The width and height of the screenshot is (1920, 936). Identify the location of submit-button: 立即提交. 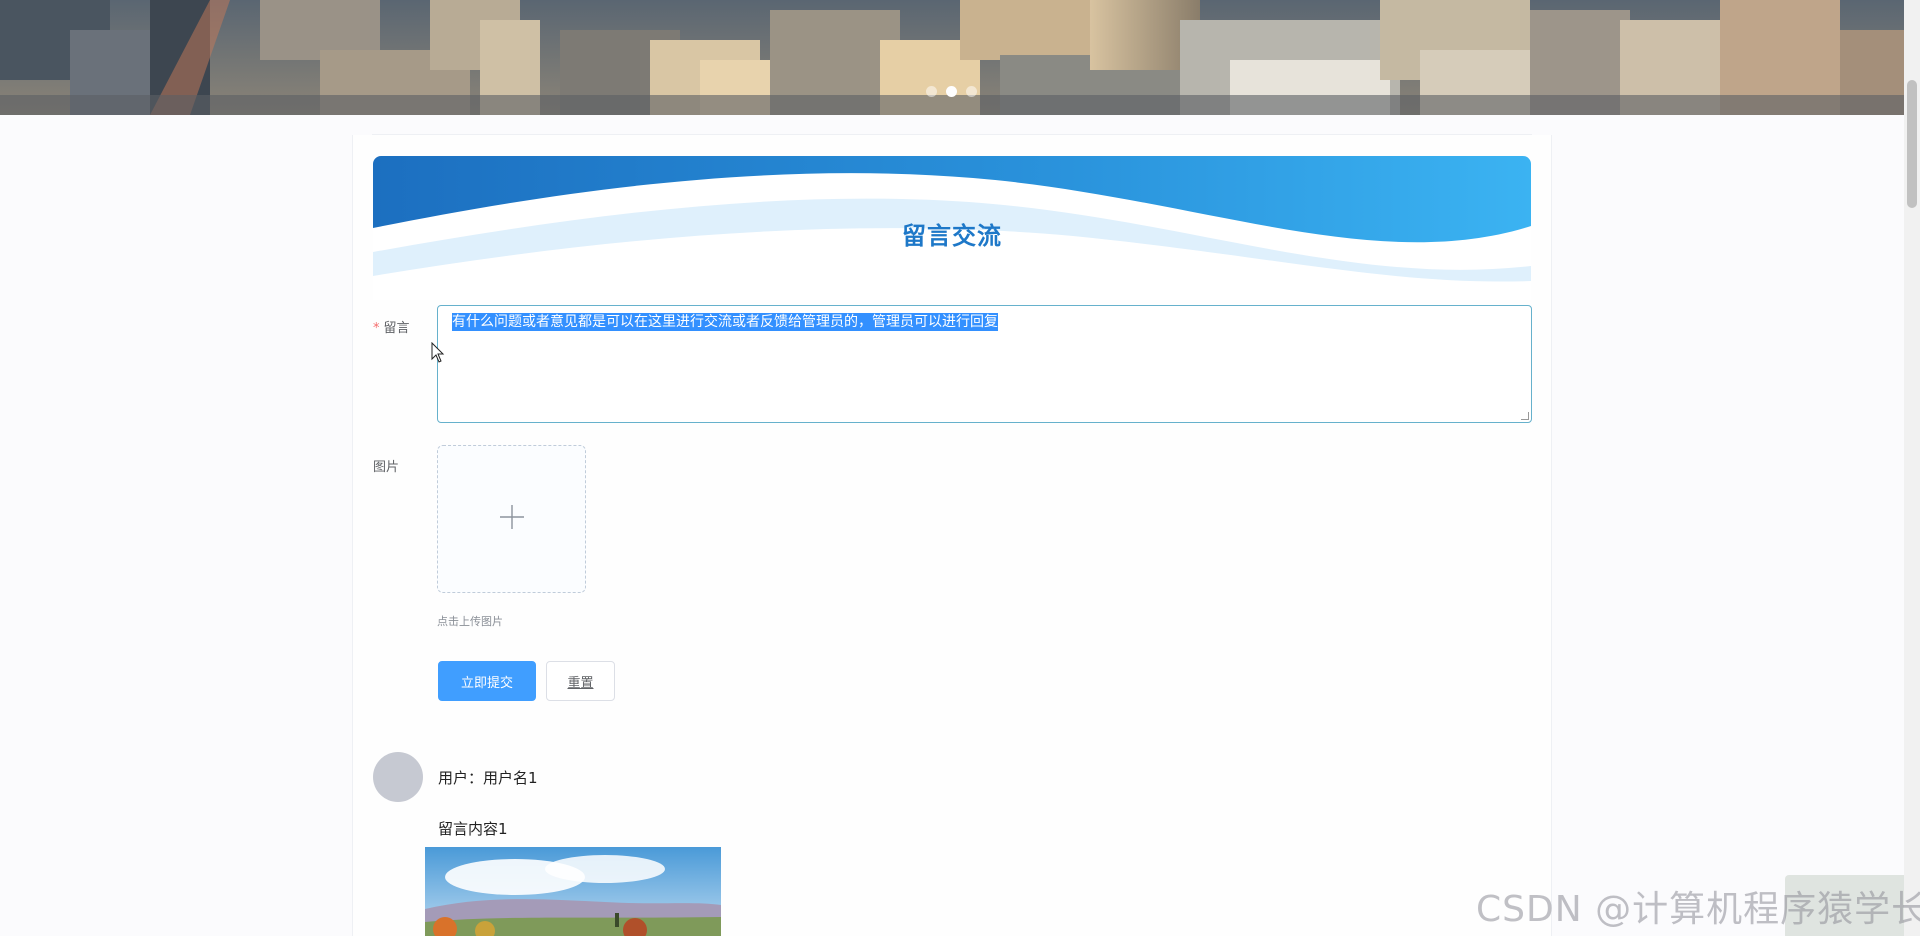
(487, 681).